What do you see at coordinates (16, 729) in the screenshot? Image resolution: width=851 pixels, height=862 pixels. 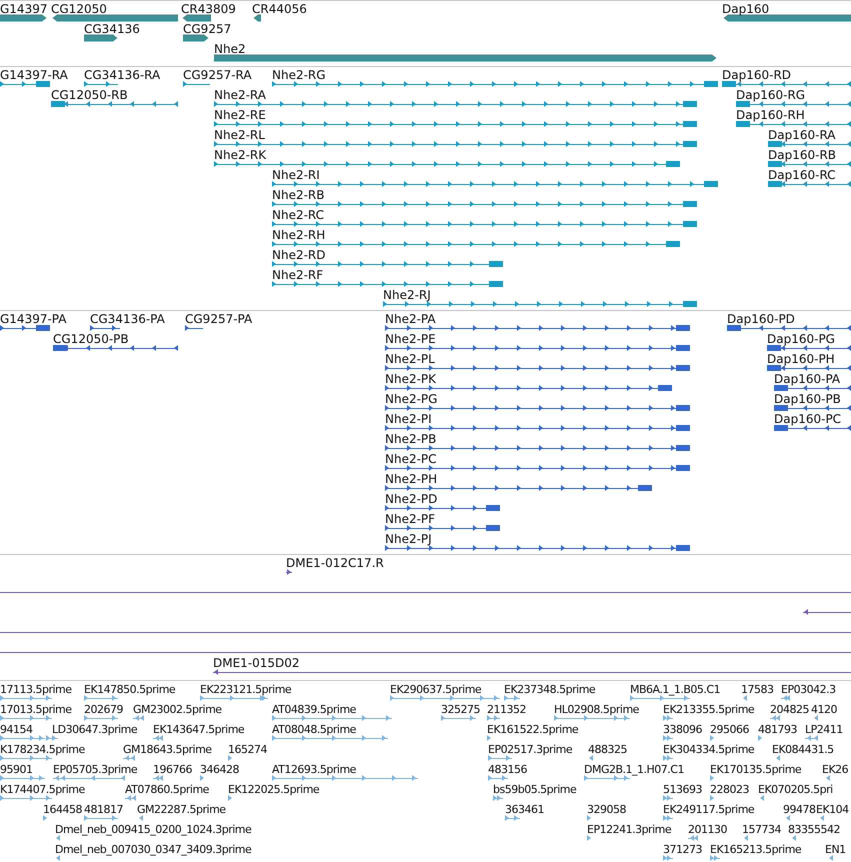 I see `feature-label: 94154` at bounding box center [16, 729].